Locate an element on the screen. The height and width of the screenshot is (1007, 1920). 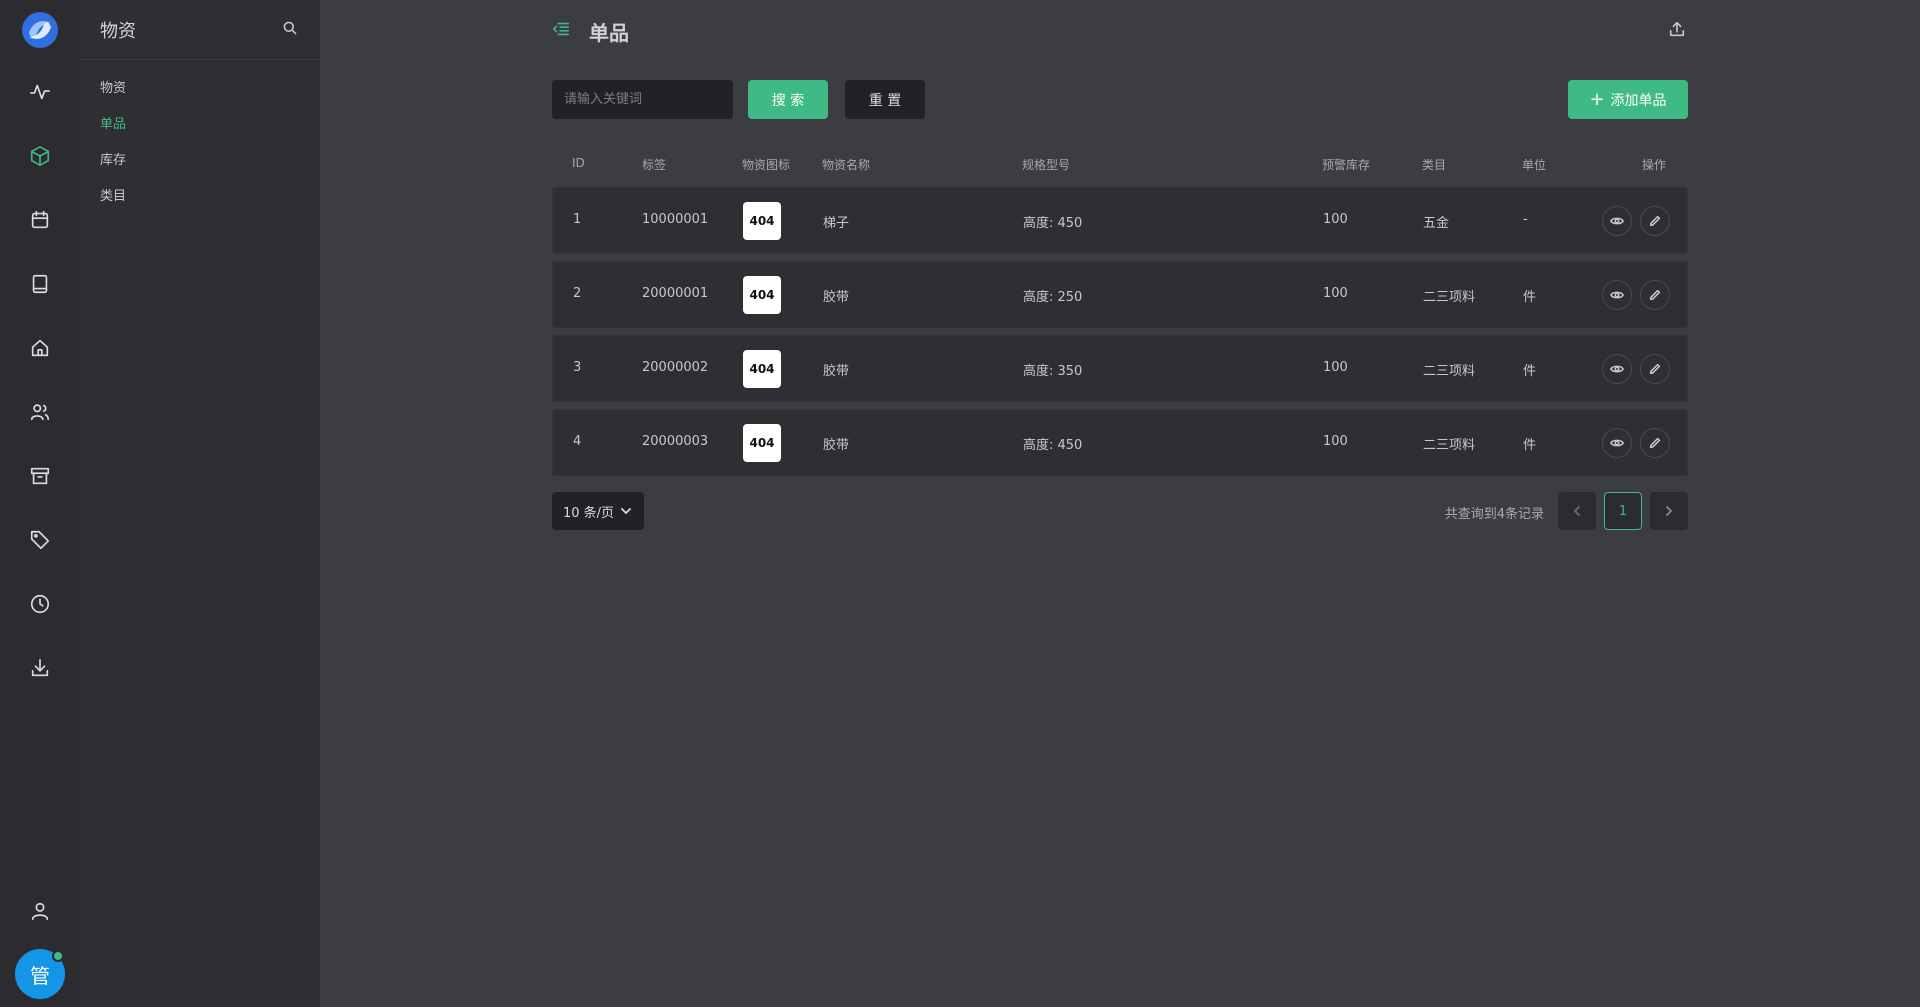
sidebar-item-inventory: 库存 is located at coordinates (200, 161).